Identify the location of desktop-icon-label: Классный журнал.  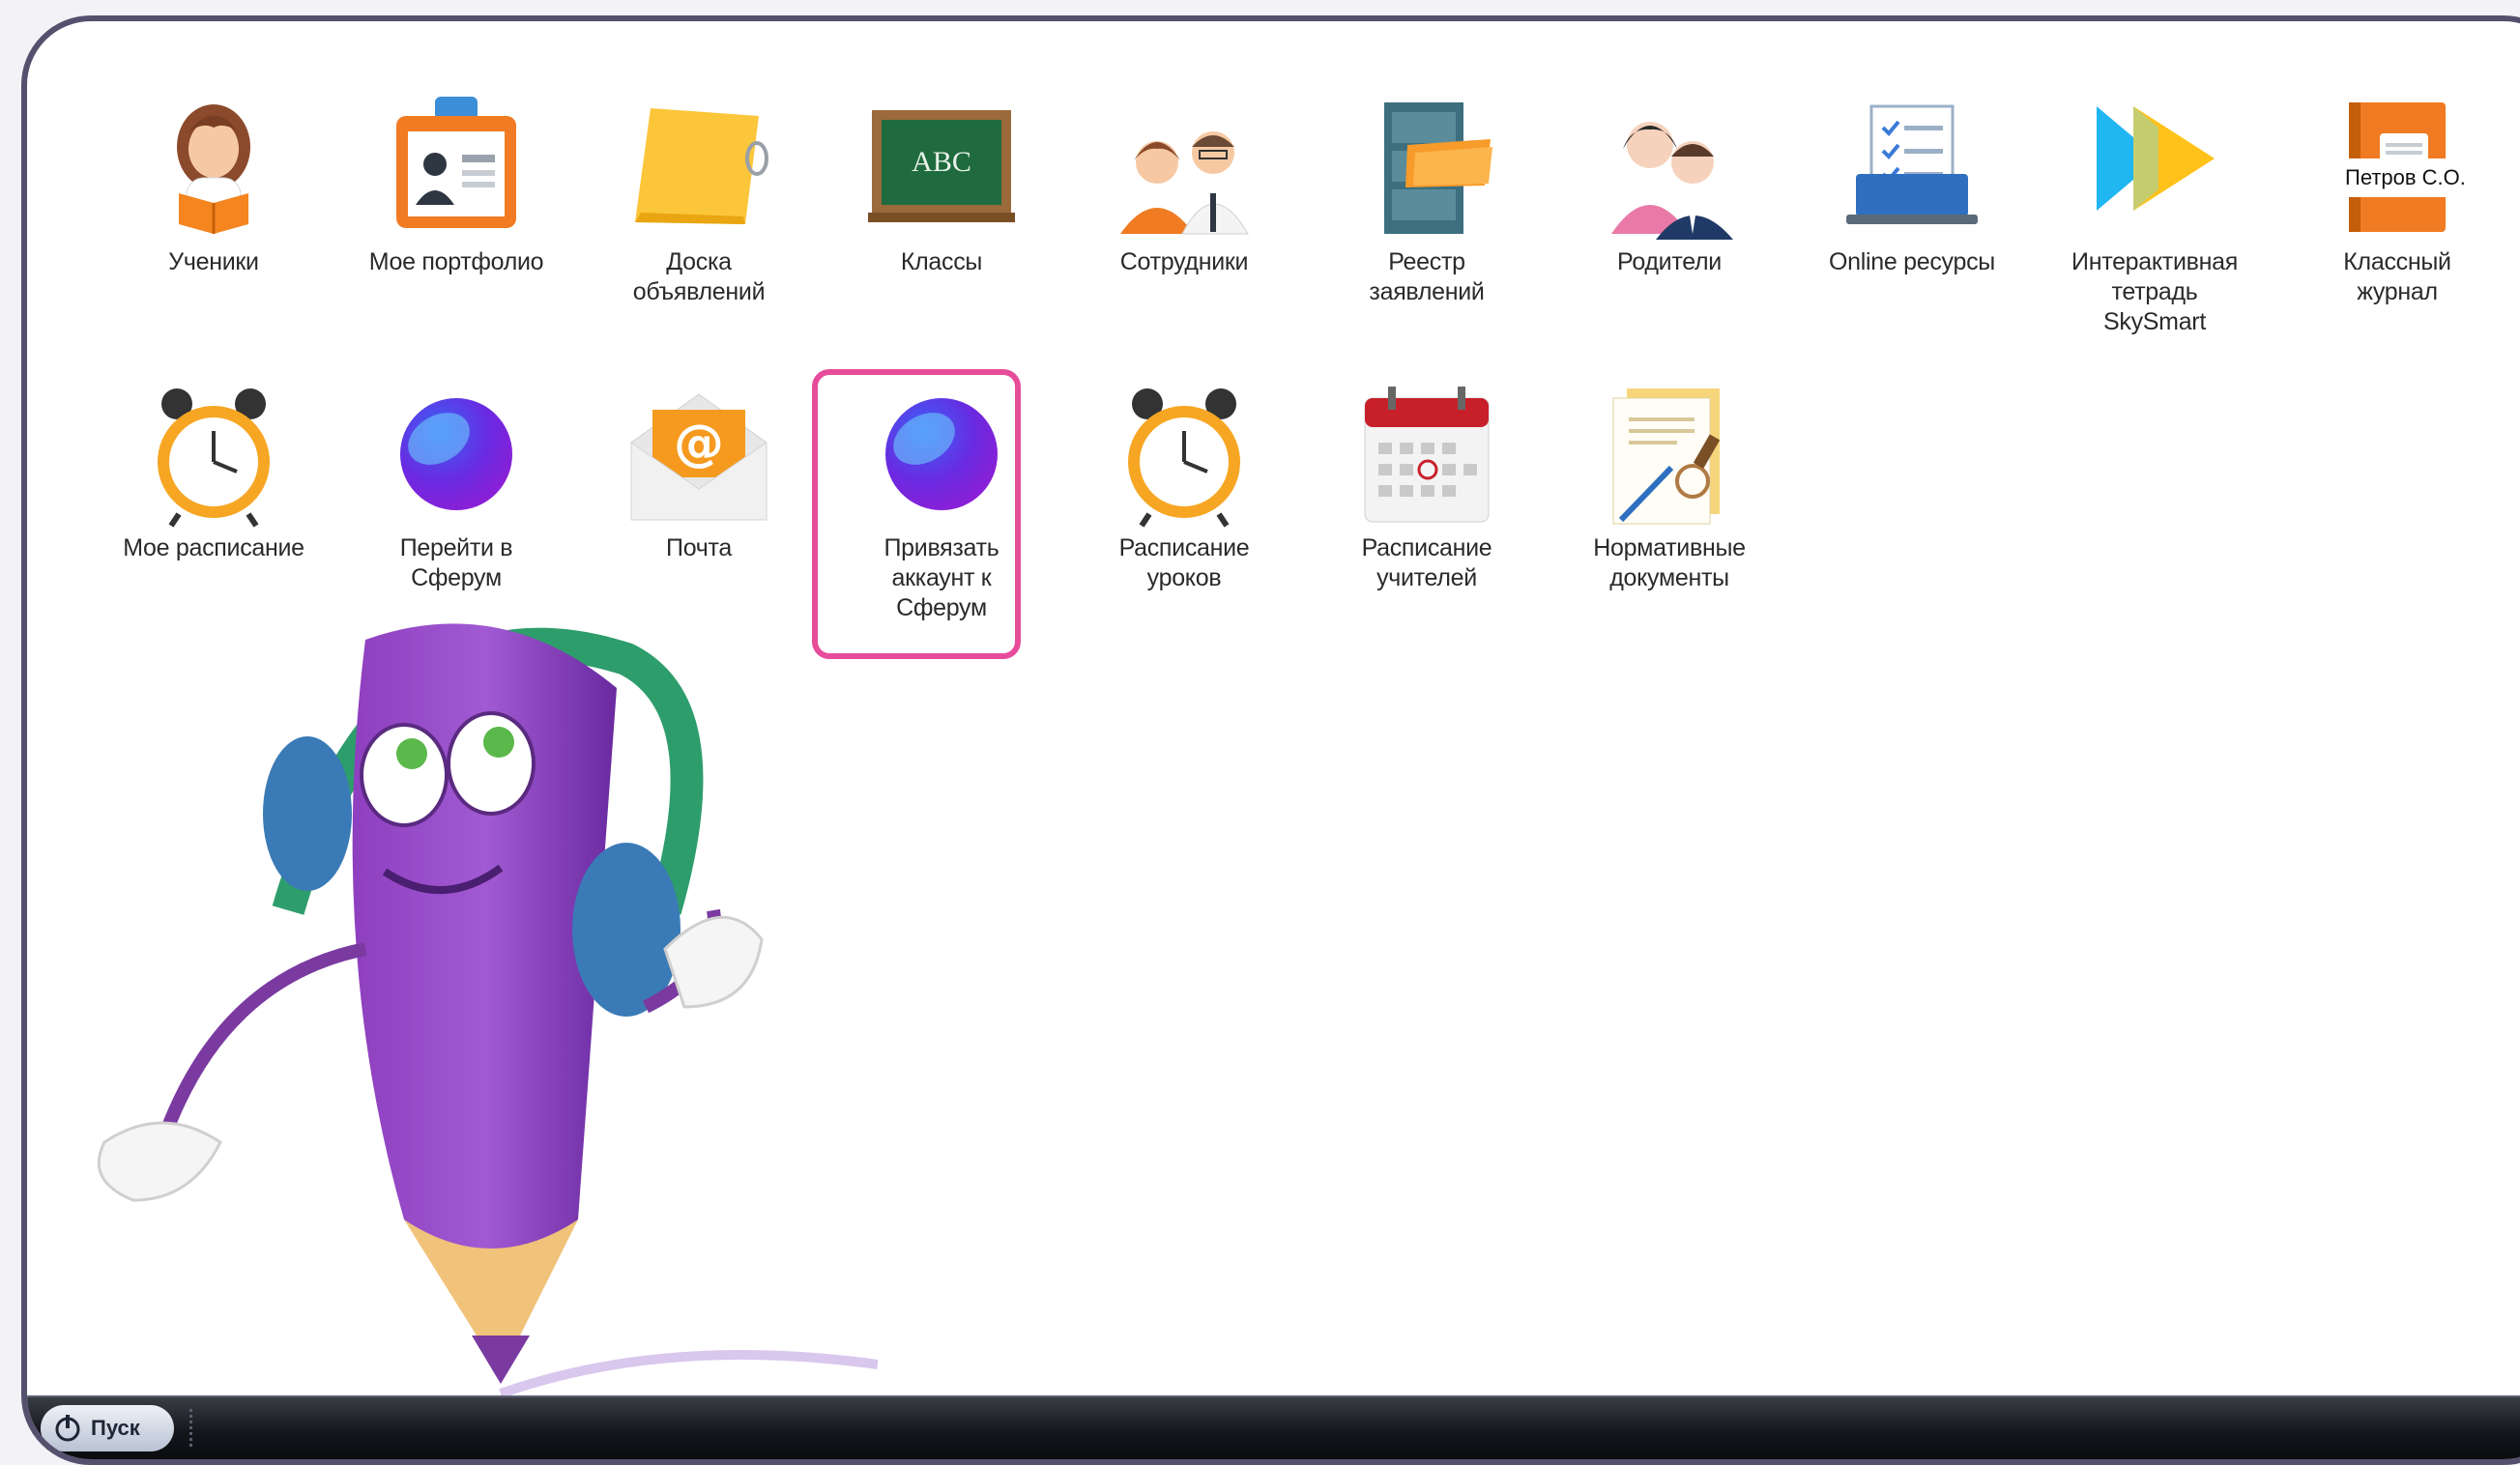
(2397, 276).